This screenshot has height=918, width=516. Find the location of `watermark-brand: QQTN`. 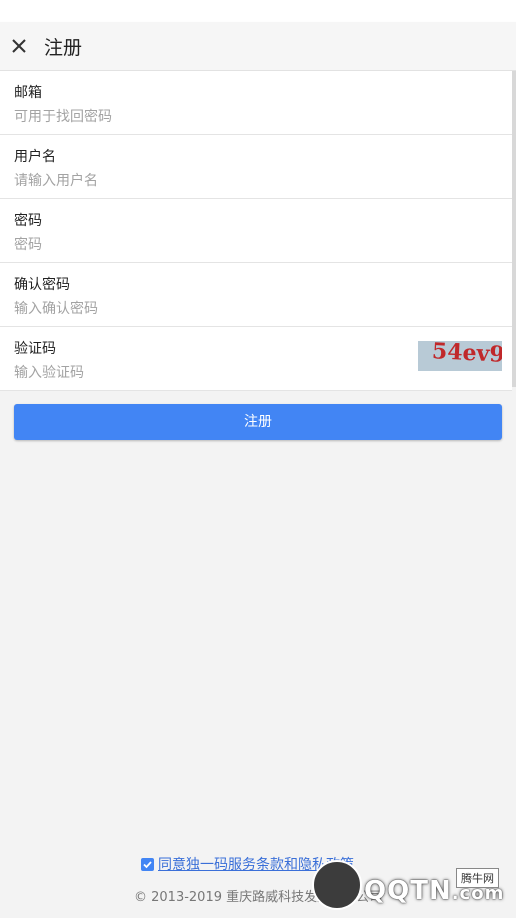

watermark-brand: QQTN is located at coordinates (408, 891).